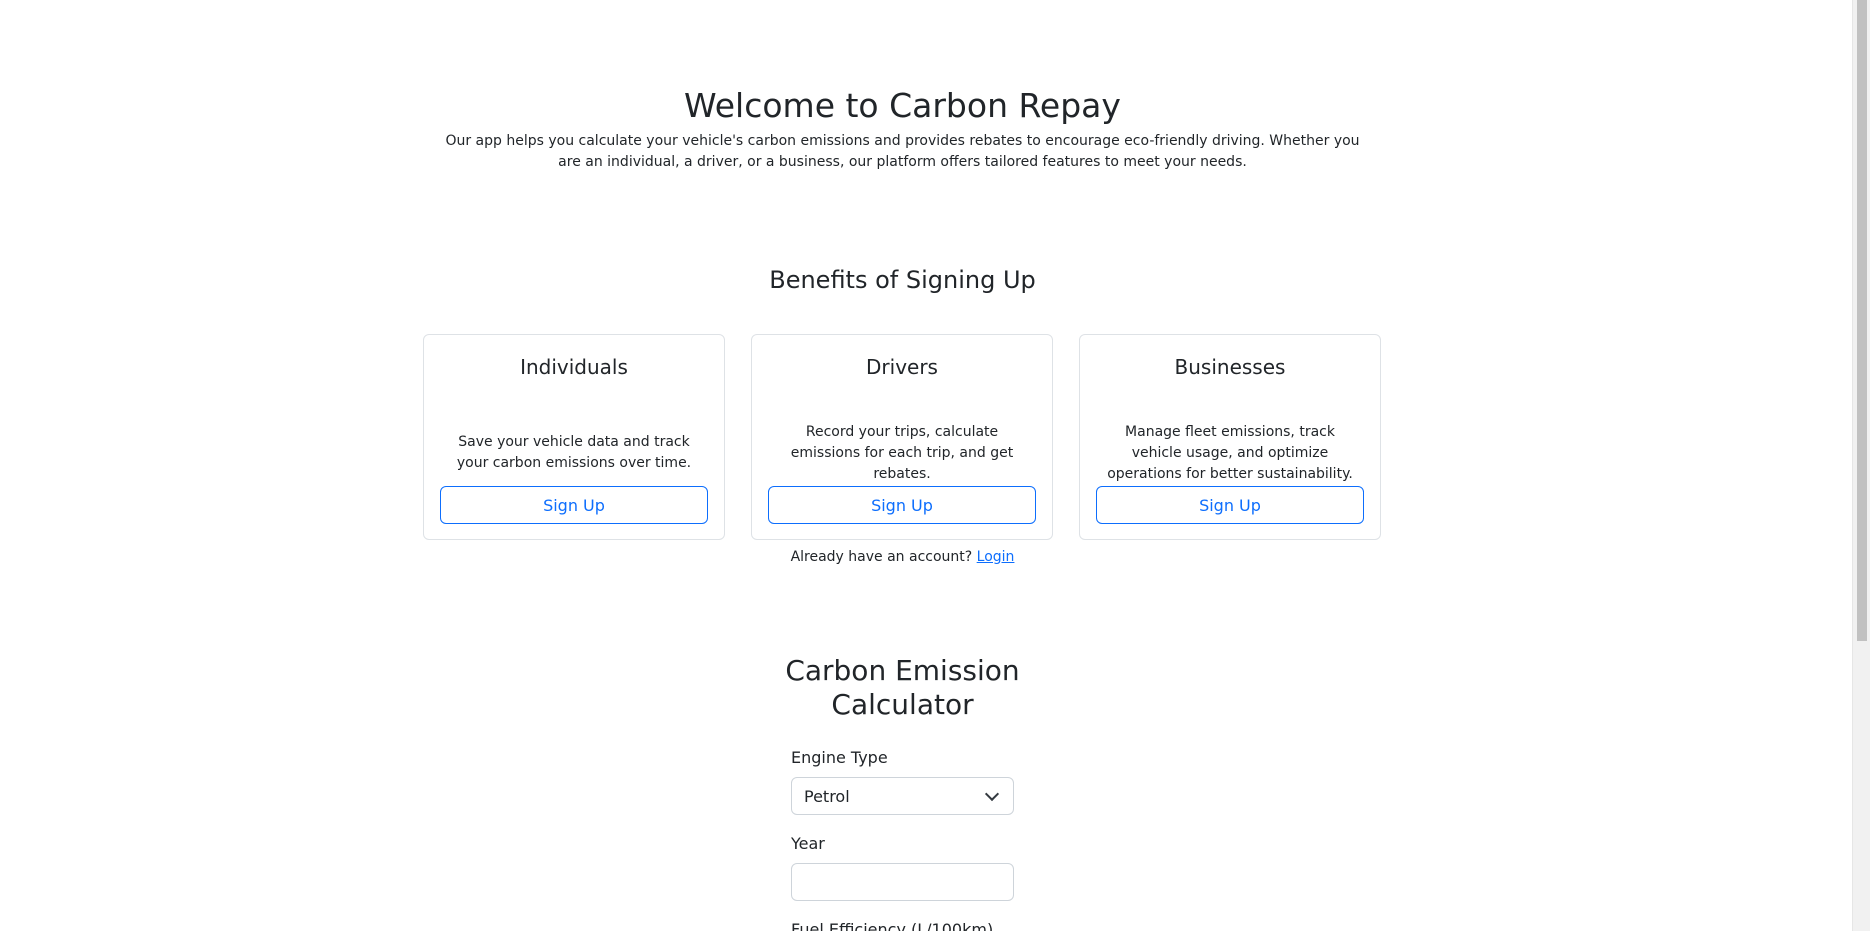  I want to click on engine-type-label: Engine Type, so click(839, 757).